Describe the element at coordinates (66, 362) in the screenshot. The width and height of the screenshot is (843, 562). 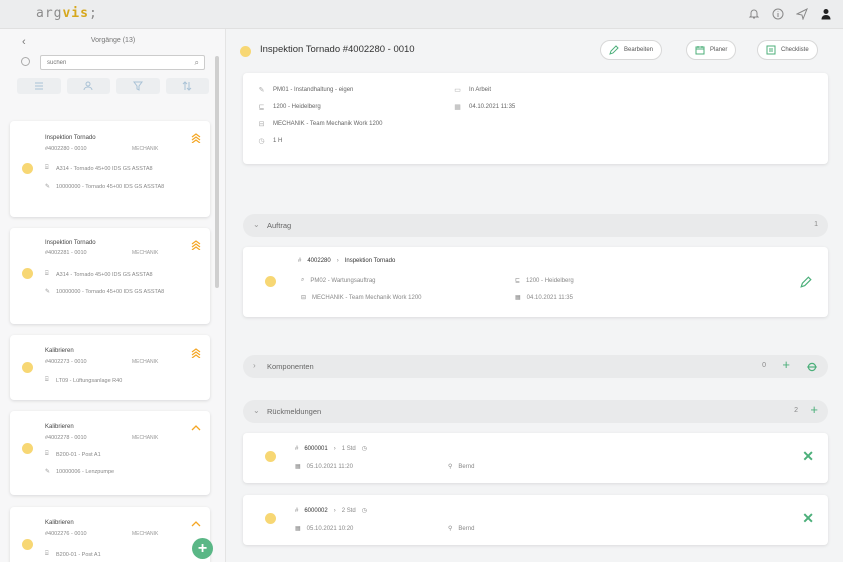
I see `card-number: #4002273 - 0010` at that location.